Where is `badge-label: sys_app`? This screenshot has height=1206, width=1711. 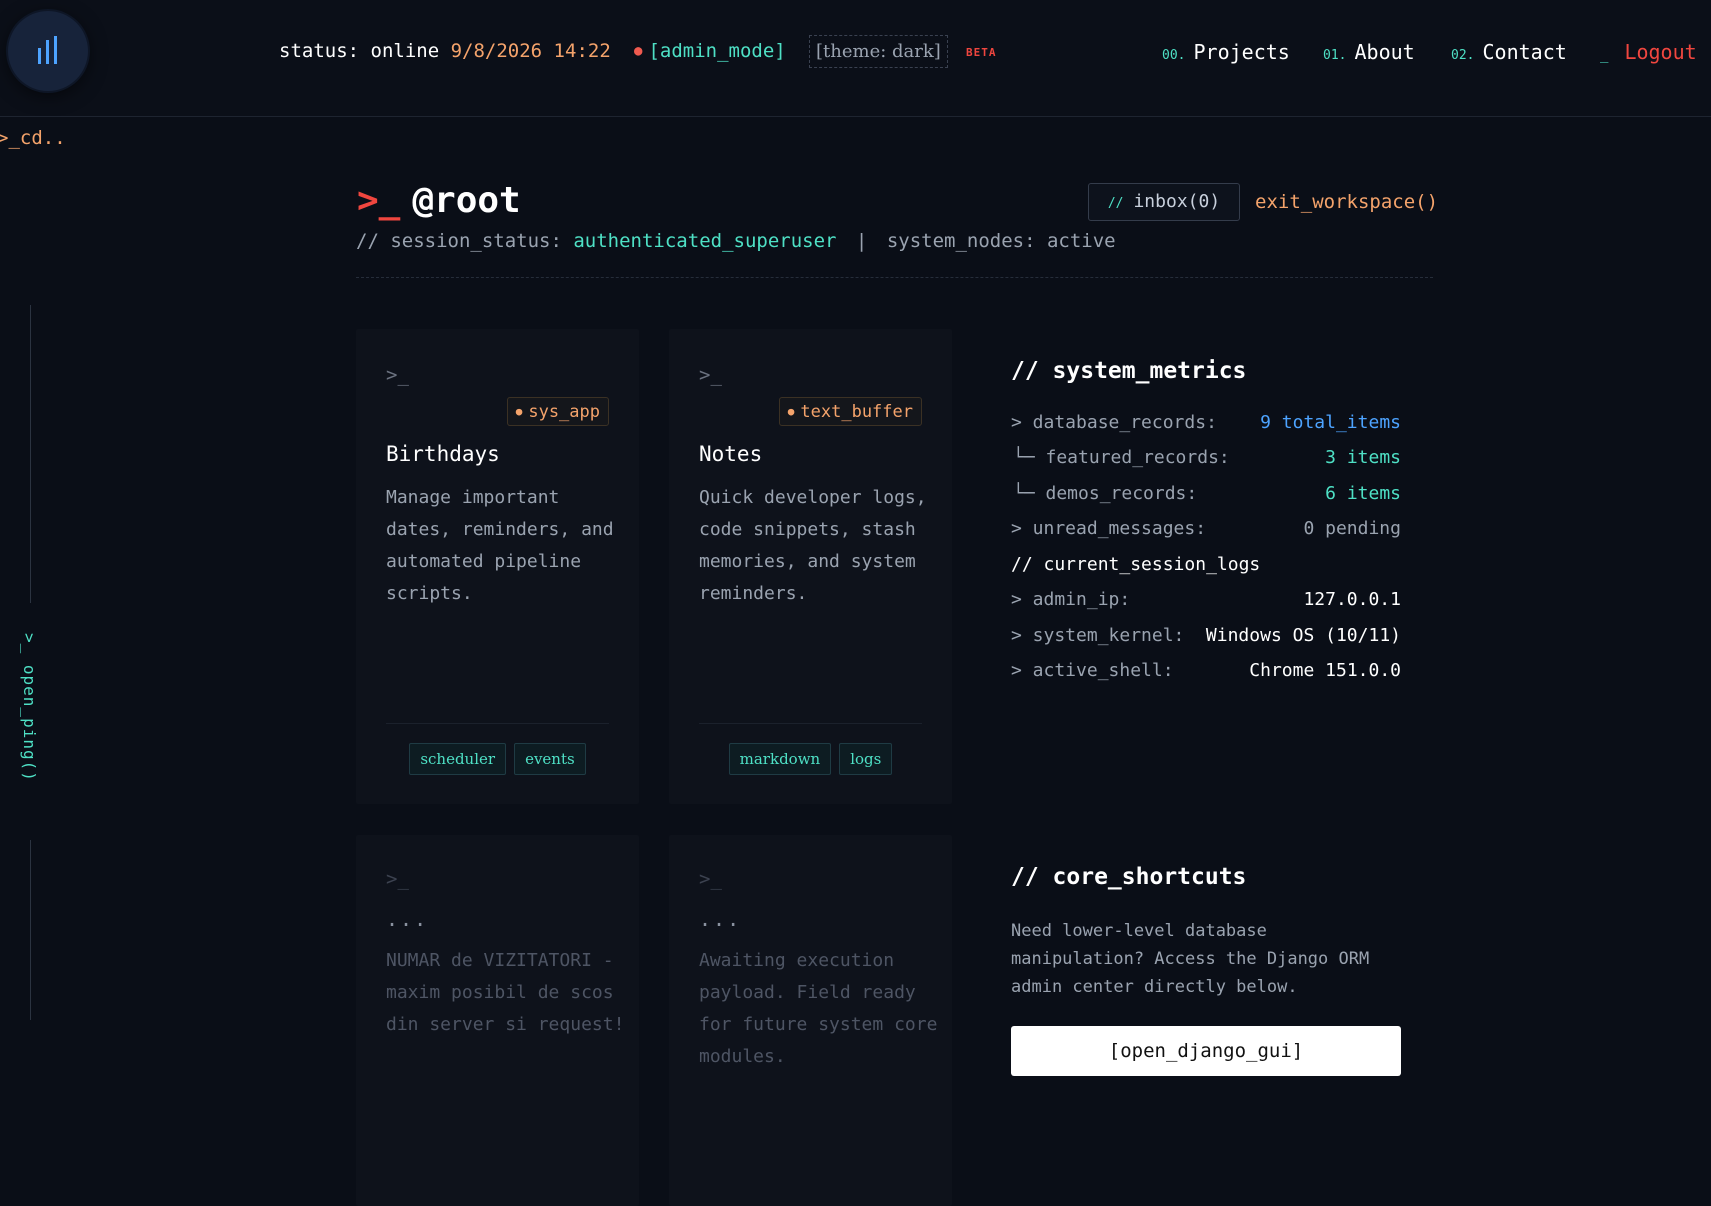
badge-label: sys_app is located at coordinates (564, 412).